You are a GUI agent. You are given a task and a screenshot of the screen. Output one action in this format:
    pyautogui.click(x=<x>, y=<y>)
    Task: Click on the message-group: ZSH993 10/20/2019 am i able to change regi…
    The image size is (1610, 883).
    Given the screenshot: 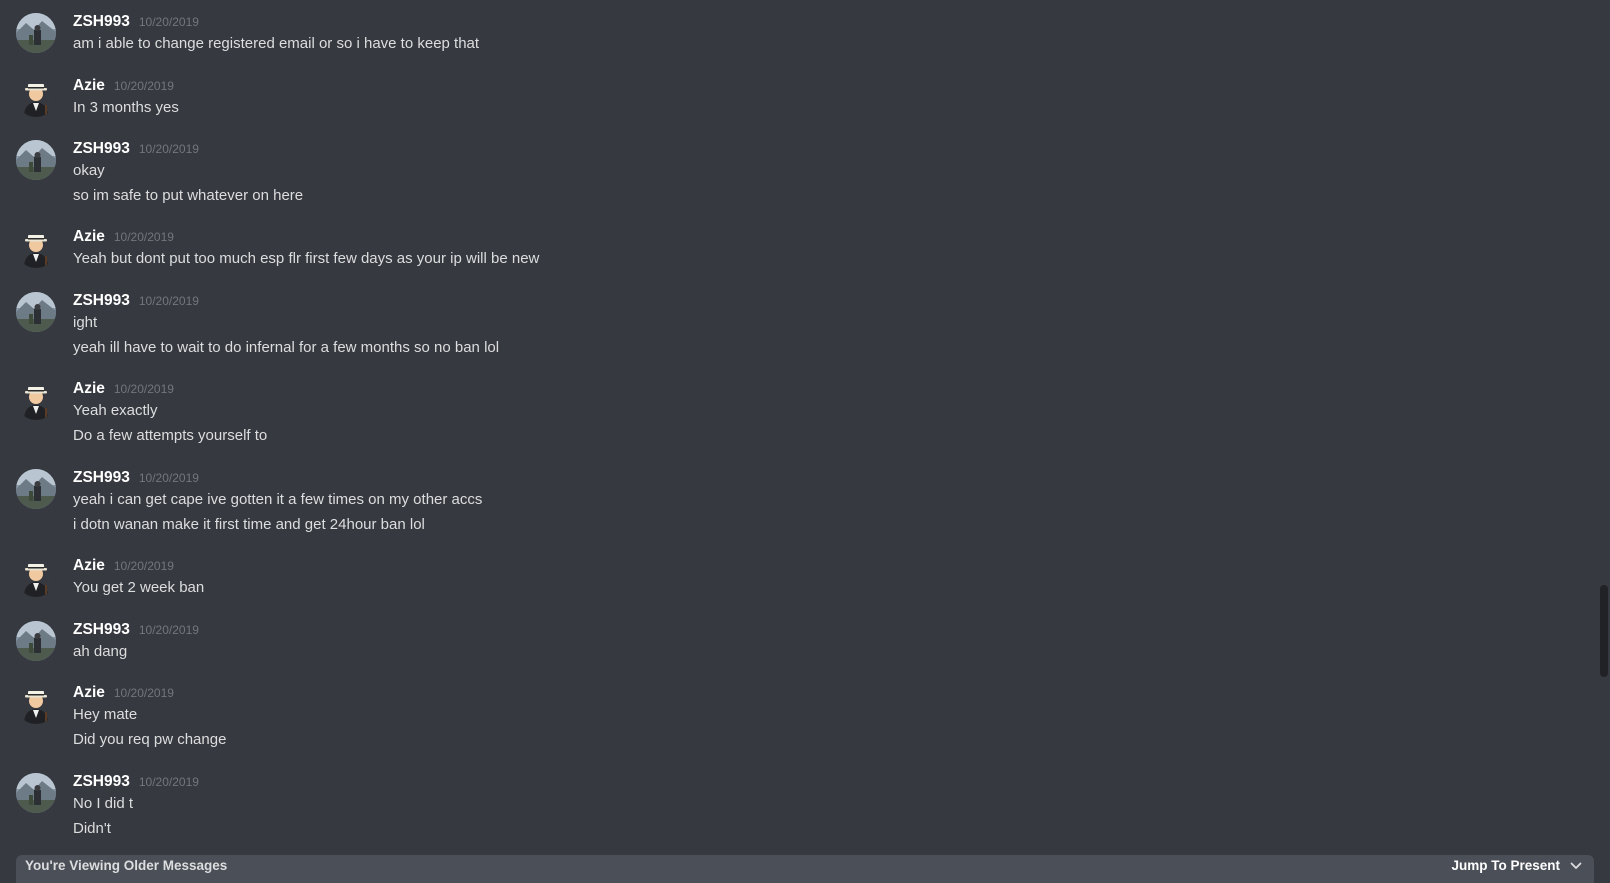 What is the action you would take?
    pyautogui.click(x=798, y=33)
    